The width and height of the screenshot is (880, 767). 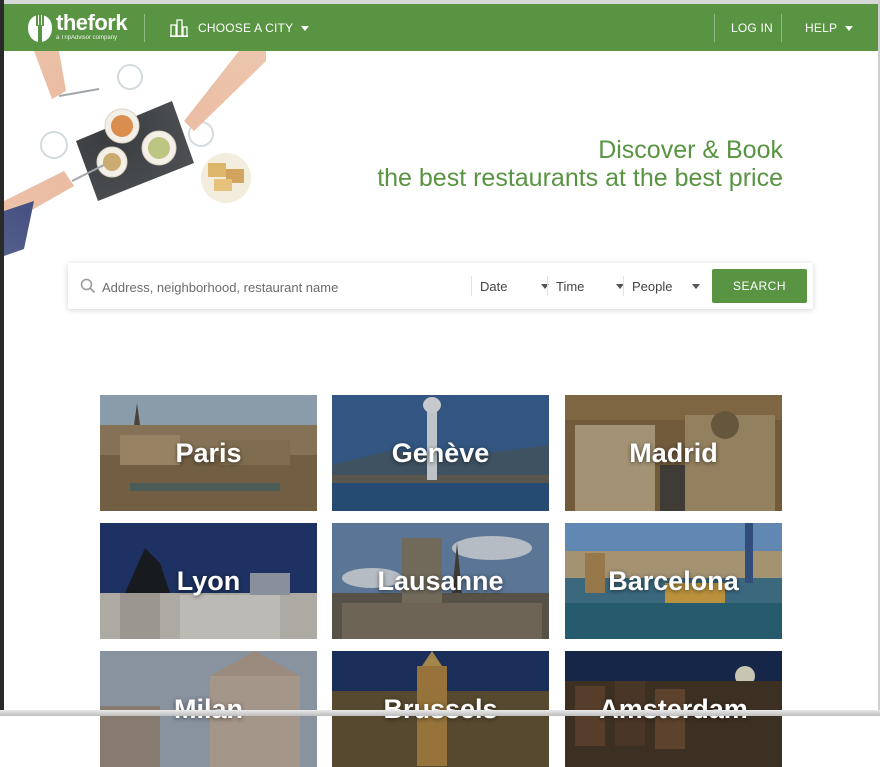 I want to click on choose-city-label: CHOOSE A CITY, so click(x=246, y=28).